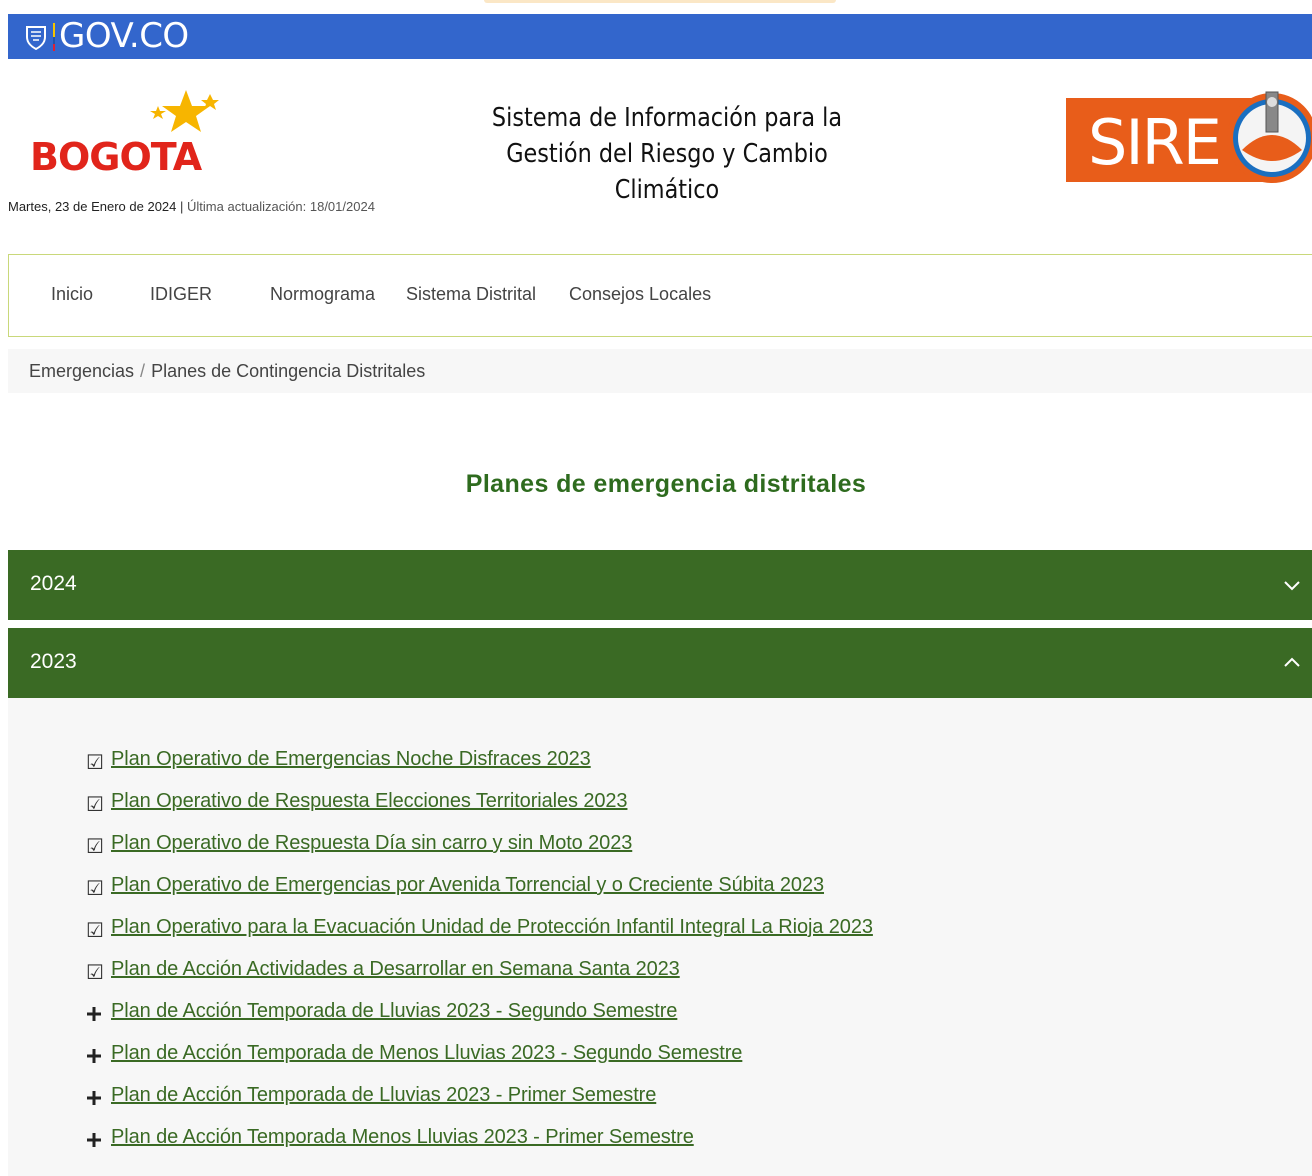  I want to click on last-update: Última actualización: 18/01/2024, so click(281, 206).